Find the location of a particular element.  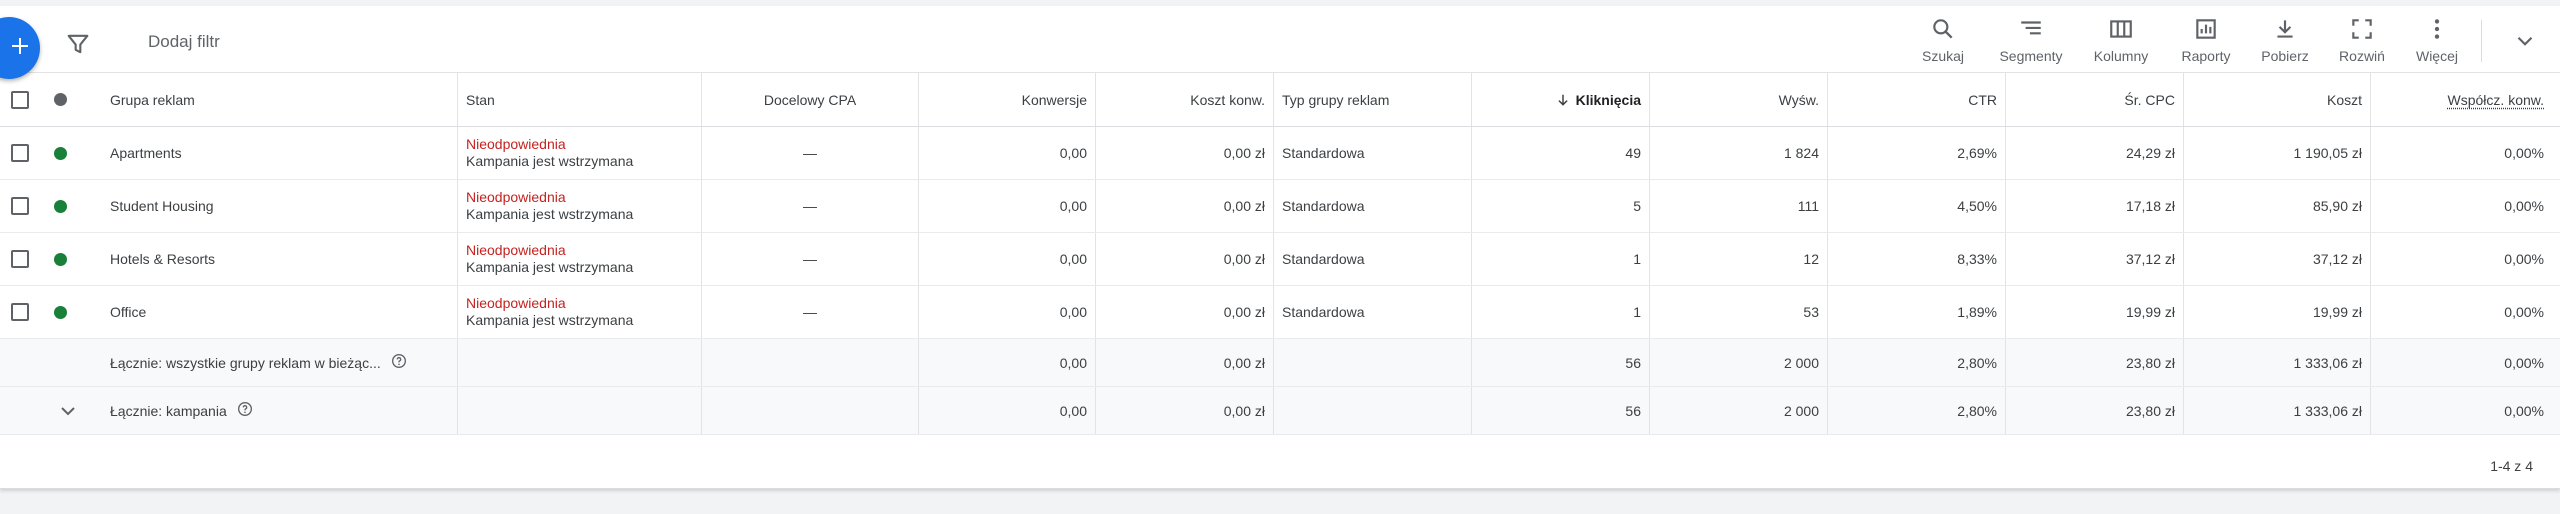

avg-cpc: 37,12 zł is located at coordinates (2094, 259).